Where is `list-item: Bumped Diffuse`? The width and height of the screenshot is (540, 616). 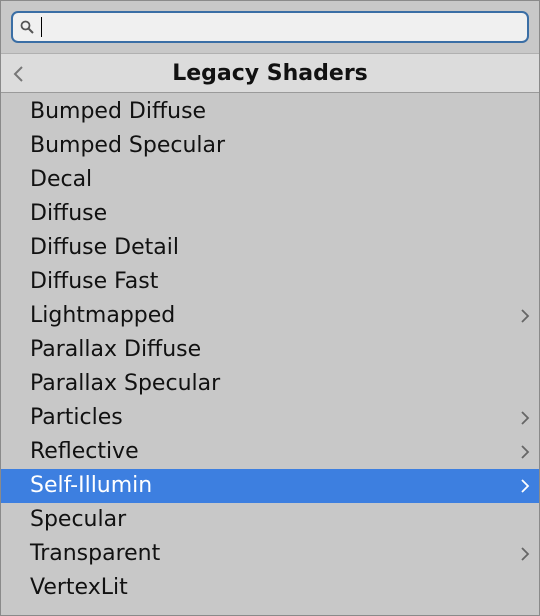
list-item: Bumped Diffuse is located at coordinates (270, 112).